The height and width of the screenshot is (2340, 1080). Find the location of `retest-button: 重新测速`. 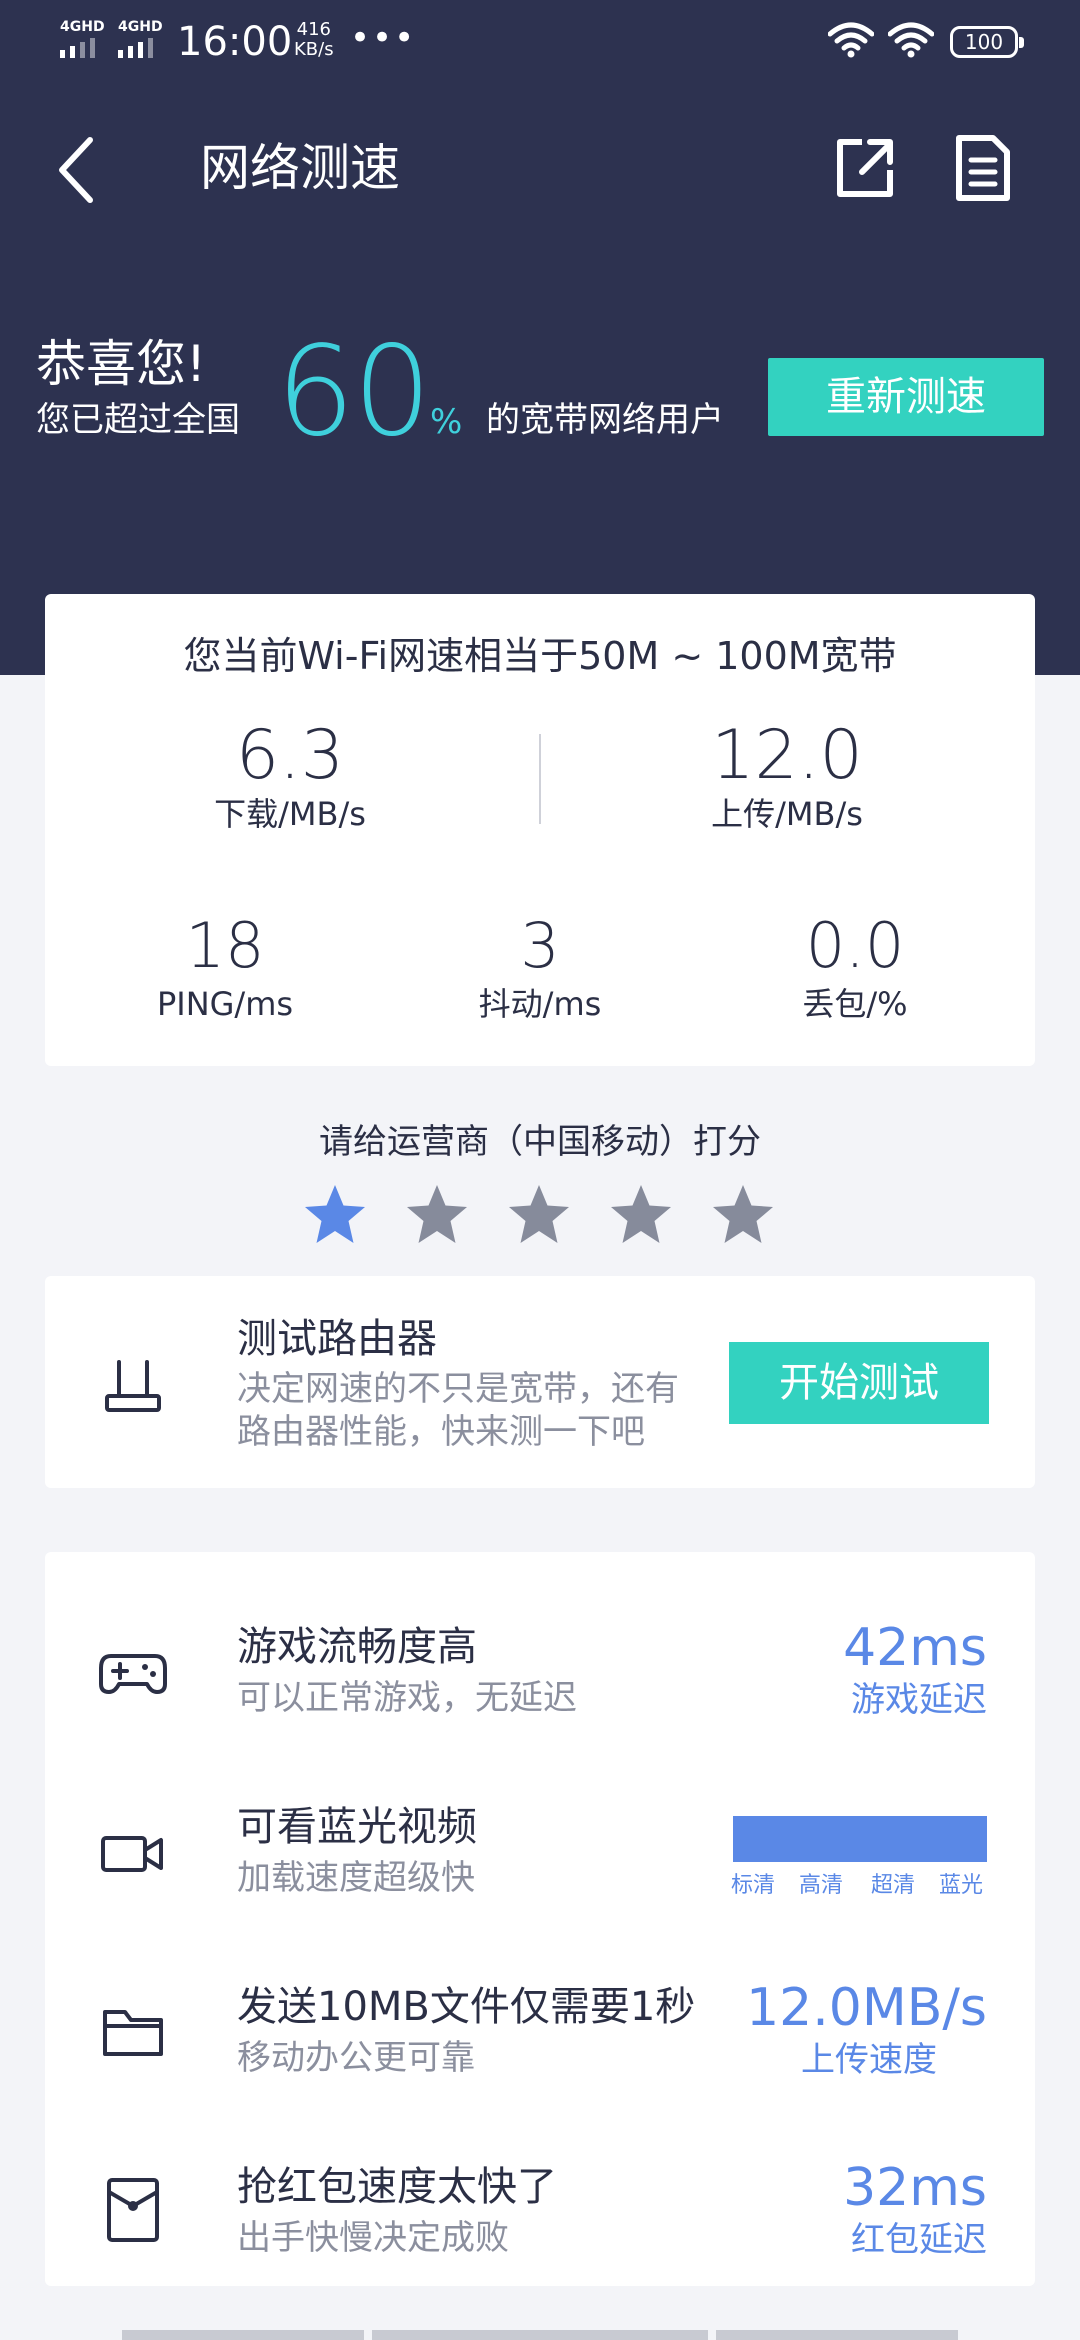

retest-button: 重新测速 is located at coordinates (906, 397).